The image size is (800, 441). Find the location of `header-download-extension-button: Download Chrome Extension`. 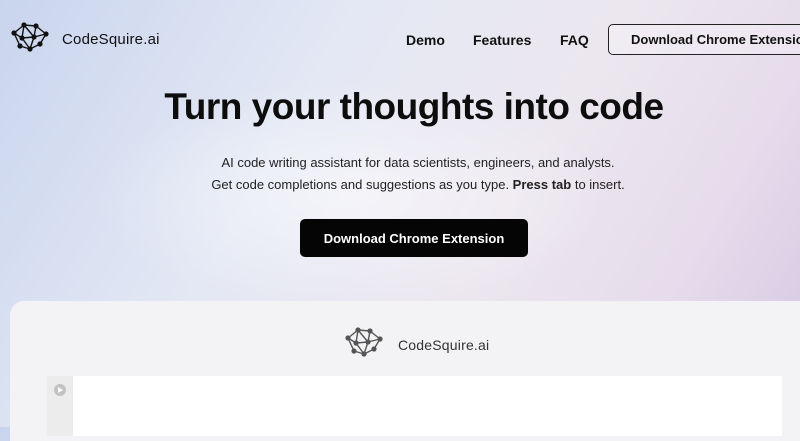

header-download-extension-button: Download Chrome Extension is located at coordinates (704, 39).